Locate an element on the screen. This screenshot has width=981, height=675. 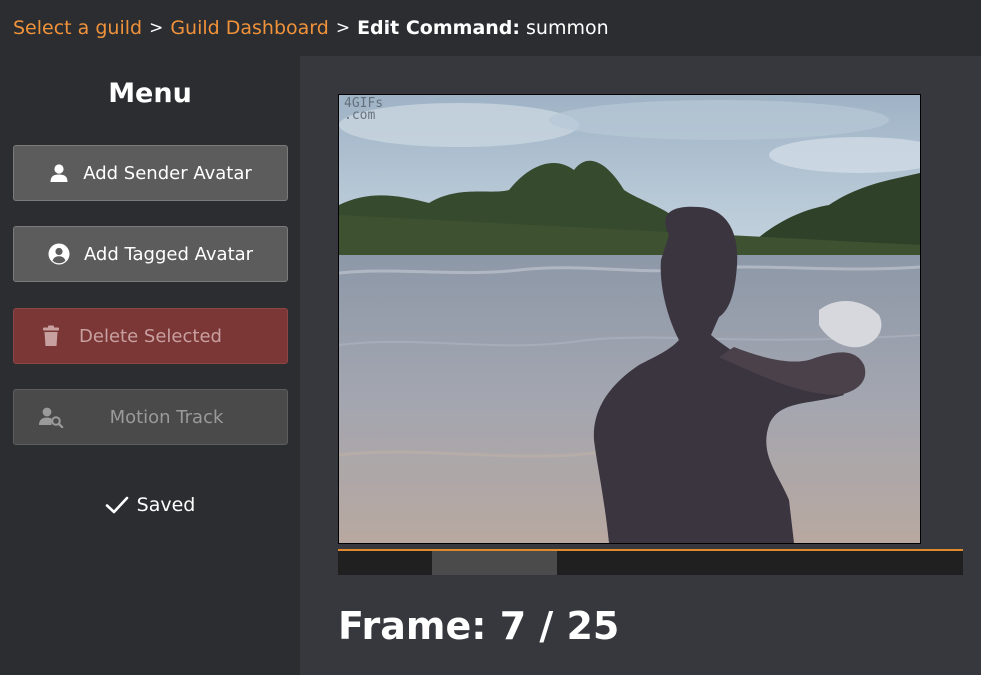
save-status-label: Saved is located at coordinates (166, 505).